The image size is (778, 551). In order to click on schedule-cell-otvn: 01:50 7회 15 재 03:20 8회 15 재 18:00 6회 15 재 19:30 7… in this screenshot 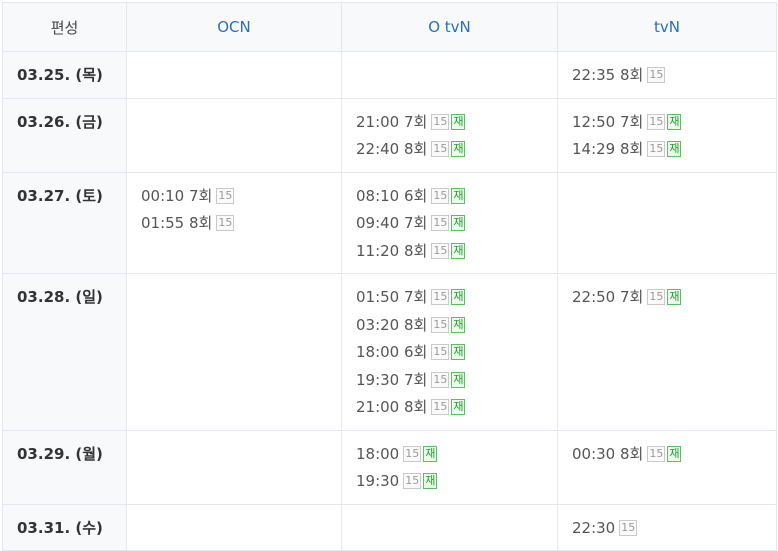, I will do `click(449, 352)`.